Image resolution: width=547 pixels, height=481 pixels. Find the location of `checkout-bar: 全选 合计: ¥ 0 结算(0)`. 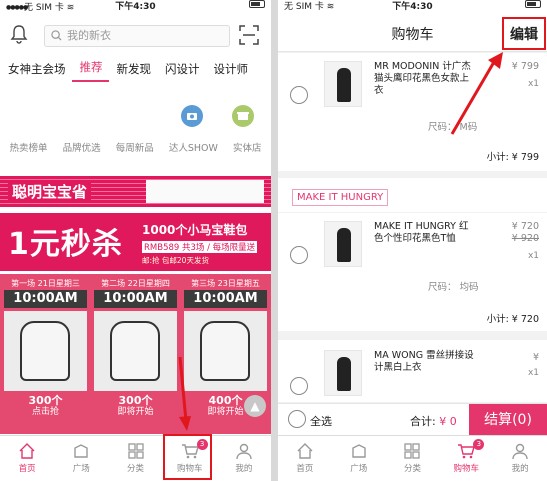

checkout-bar: 全选 合计: ¥ 0 结算(0) is located at coordinates (412, 419).